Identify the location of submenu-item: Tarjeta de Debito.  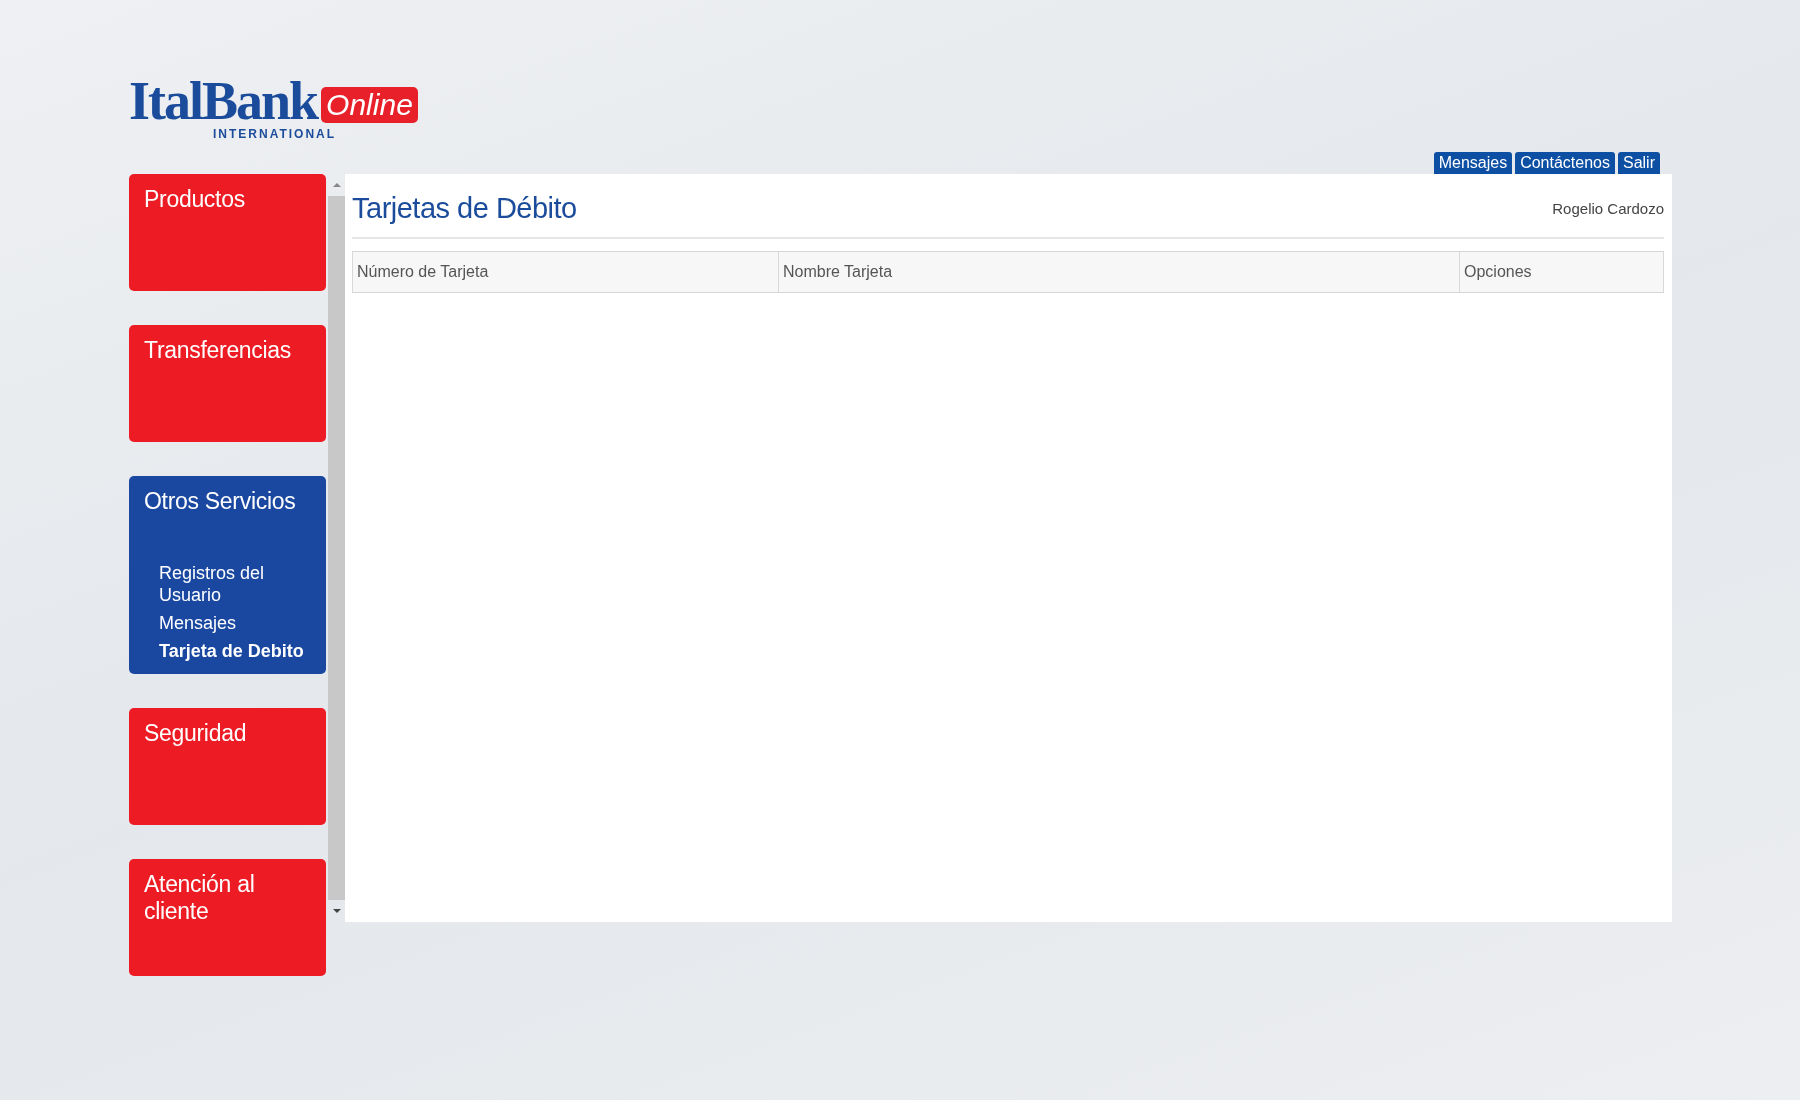
(237, 651).